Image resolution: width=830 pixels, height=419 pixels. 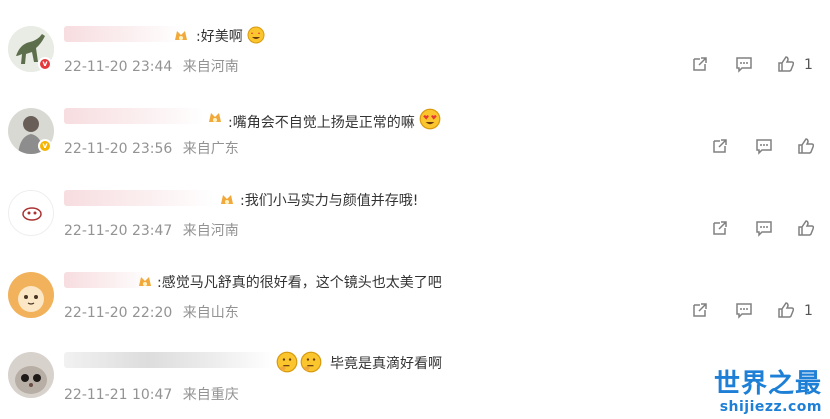 I want to click on comment-text: 毕竟是真滴好看啊, so click(x=386, y=364).